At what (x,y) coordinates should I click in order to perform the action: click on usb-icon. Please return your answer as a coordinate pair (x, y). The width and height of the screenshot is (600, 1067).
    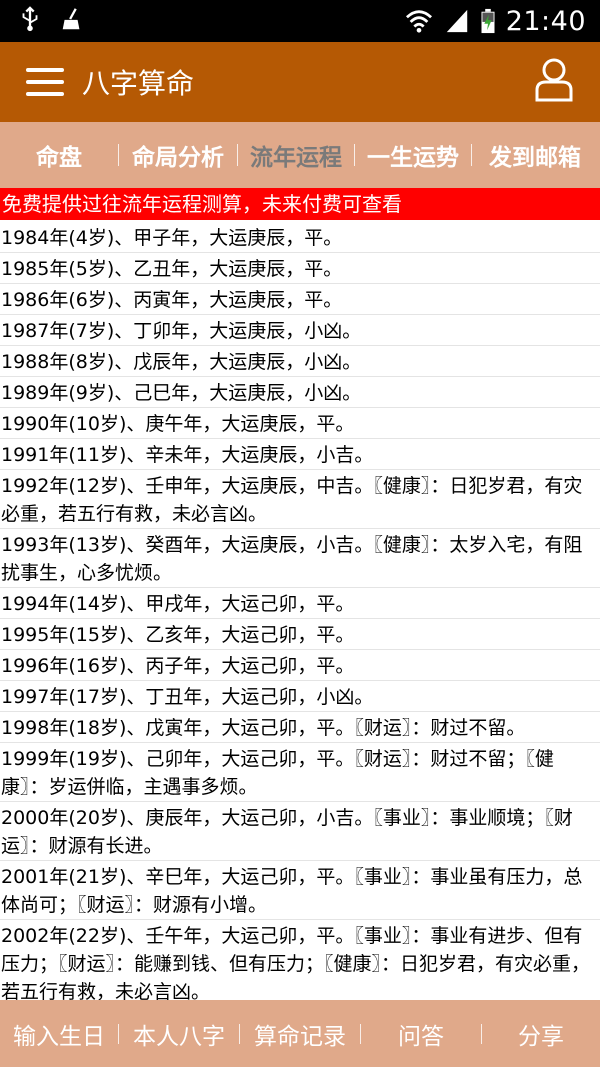
    Looking at the image, I should click on (30, 19).